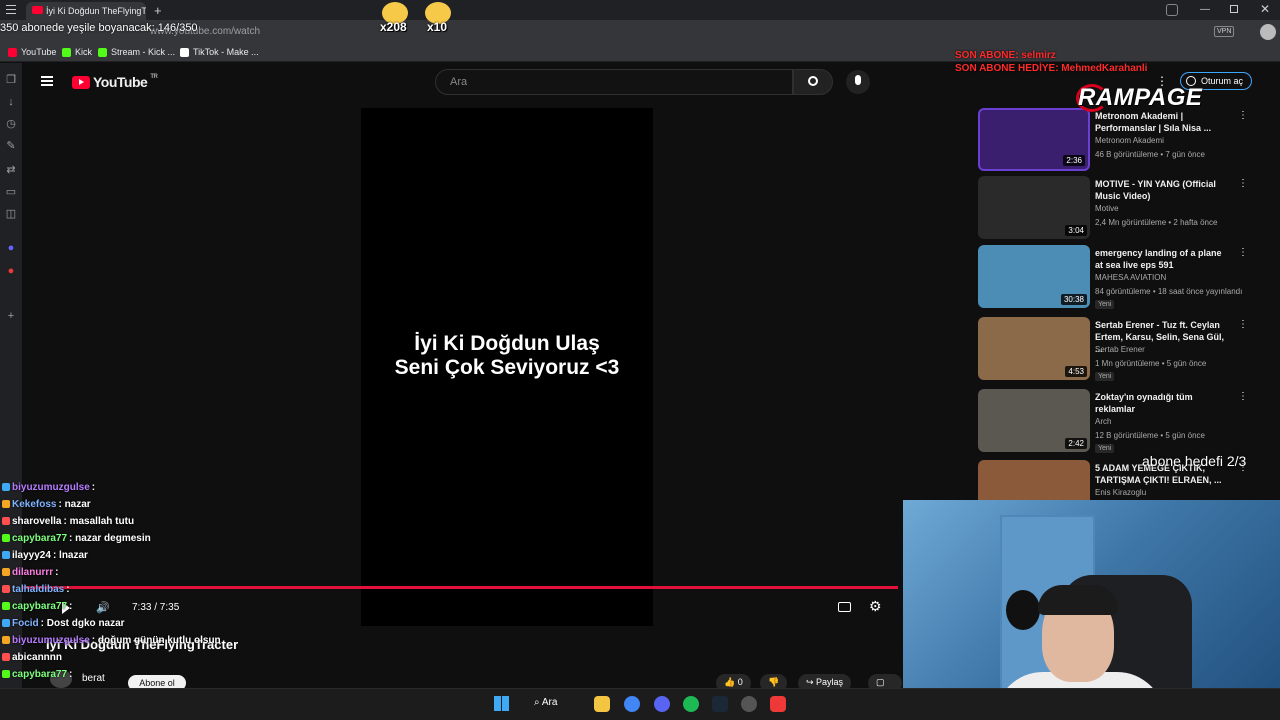 This screenshot has width=1280, height=720. I want to click on bookmark-icon: ❐, so click(11, 80).